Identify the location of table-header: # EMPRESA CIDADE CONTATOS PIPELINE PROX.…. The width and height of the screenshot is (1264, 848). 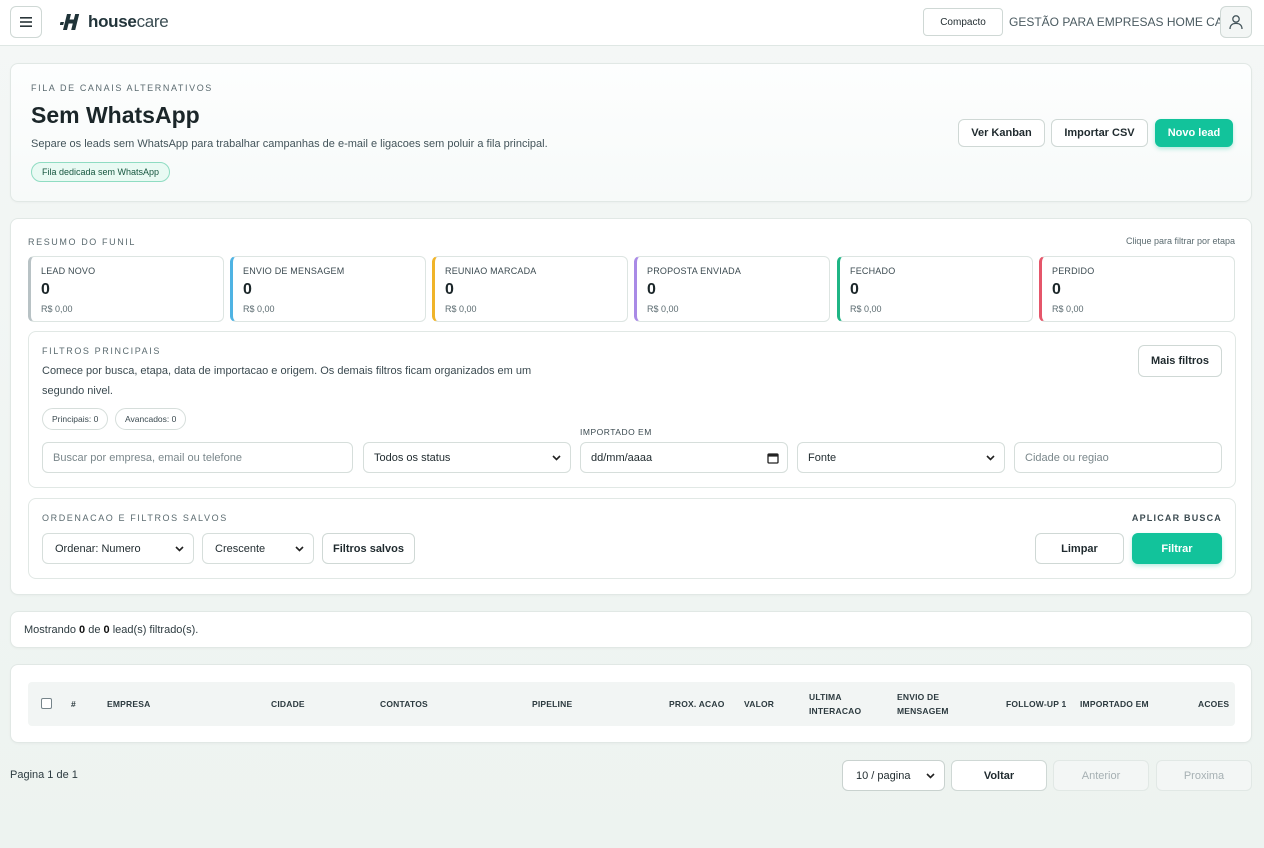
(631, 704).